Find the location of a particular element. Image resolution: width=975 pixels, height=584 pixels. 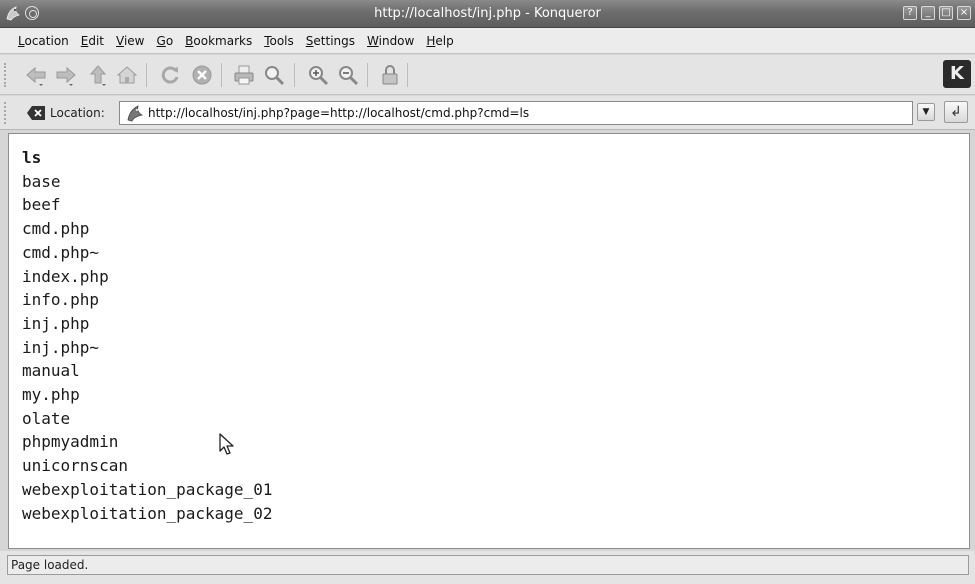

zoom-in-button is located at coordinates (318, 75).